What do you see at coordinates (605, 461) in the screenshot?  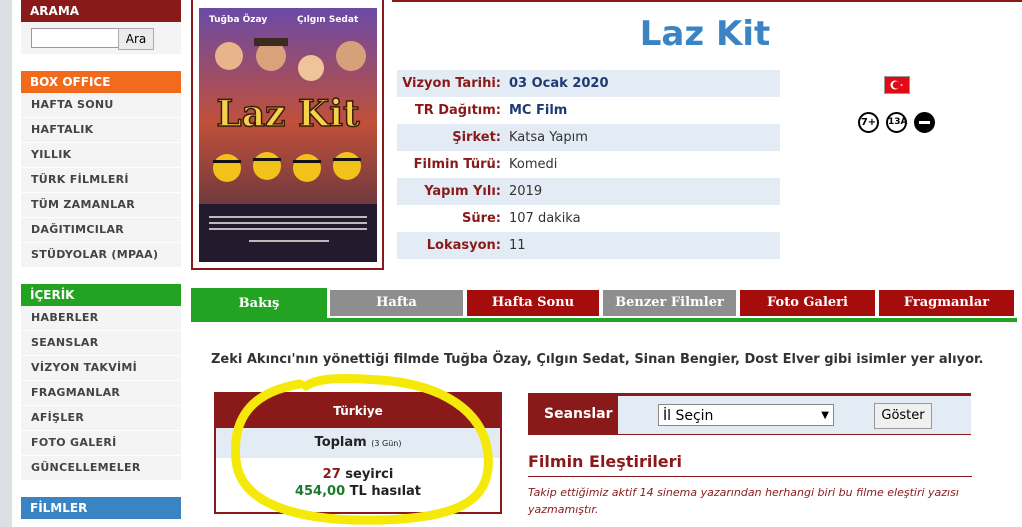 I see `critics-title: Filmin Eleştirileri` at bounding box center [605, 461].